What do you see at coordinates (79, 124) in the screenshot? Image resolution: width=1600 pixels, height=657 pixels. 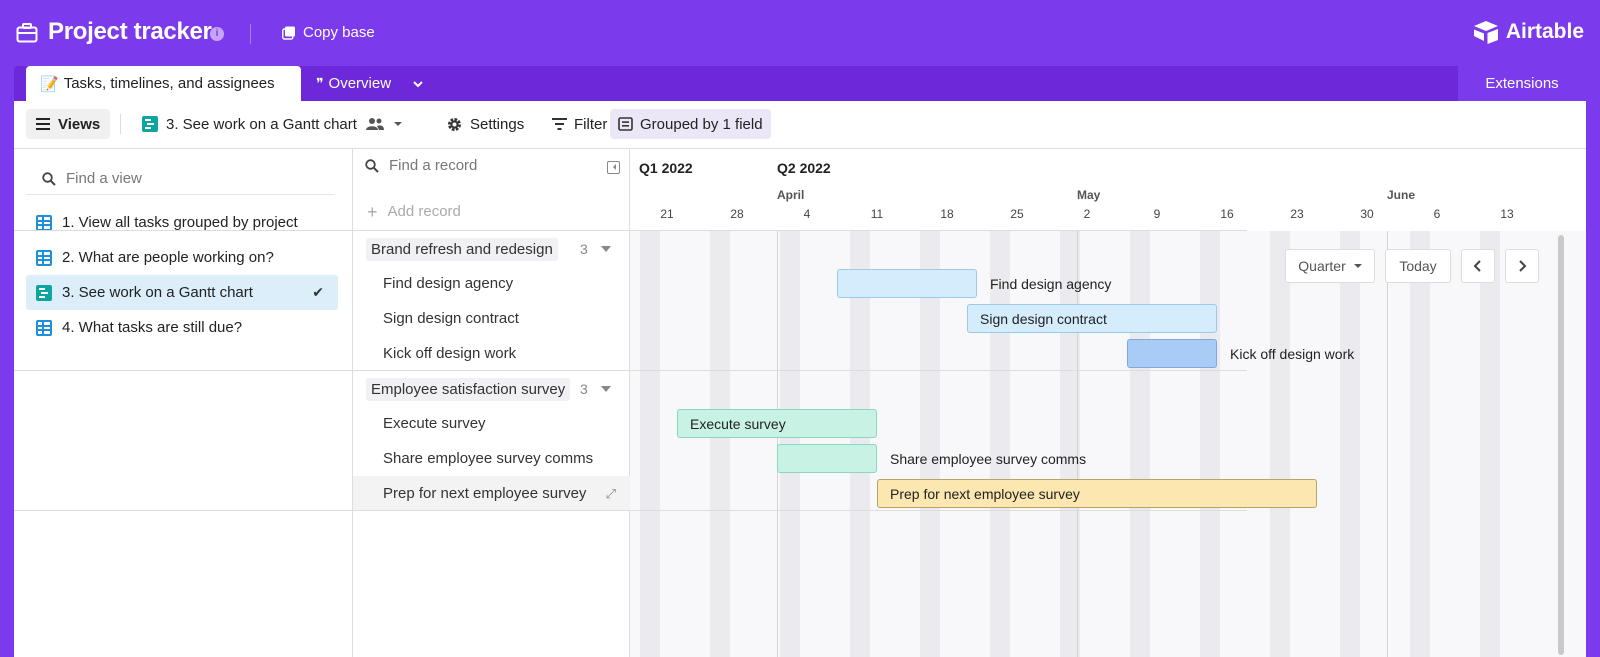 I see `views-label: Views` at bounding box center [79, 124].